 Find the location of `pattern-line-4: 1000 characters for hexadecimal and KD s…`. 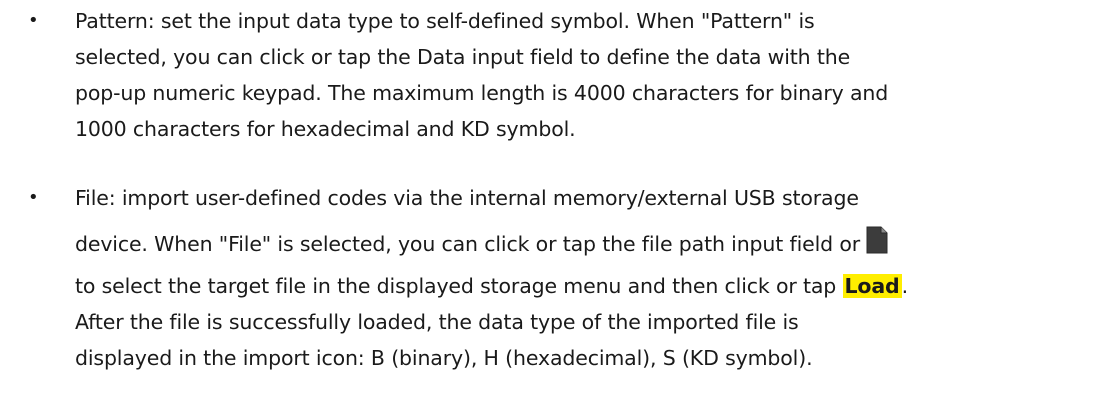

pattern-line-4: 1000 characters for hexadecimal and KD s… is located at coordinates (325, 129).